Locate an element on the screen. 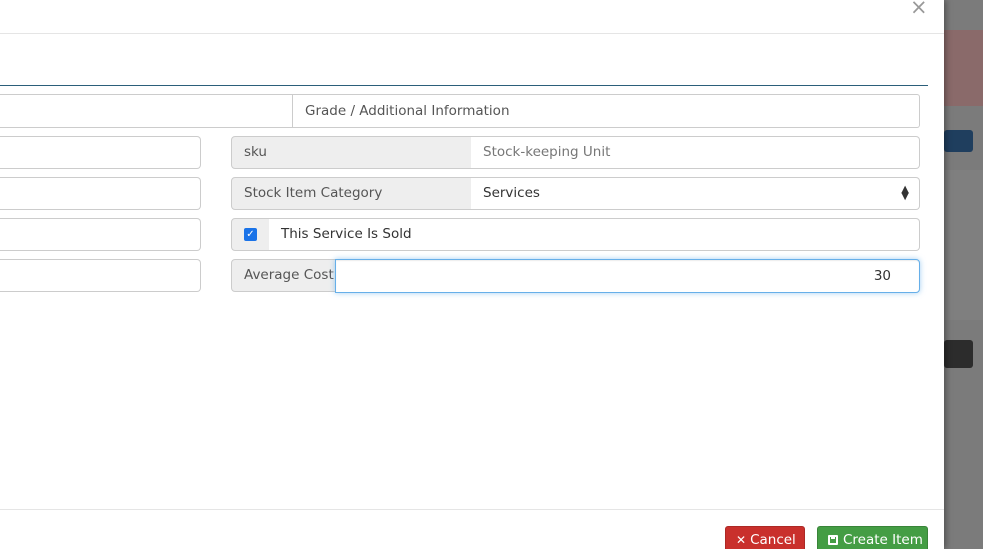 This screenshot has width=983, height=549. close-icon: ✕ is located at coordinates (741, 540).